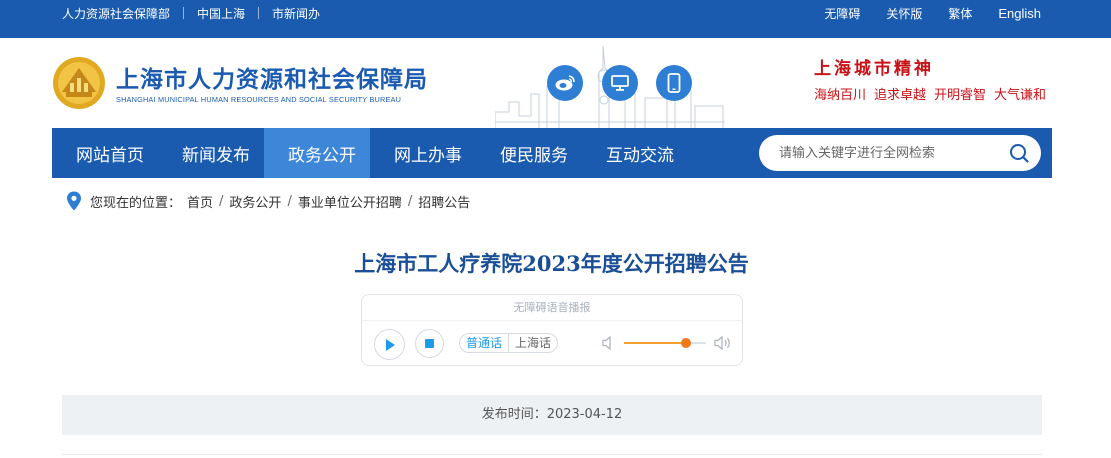 The image size is (1111, 458). Describe the element at coordinates (655, 343) in the screenshot. I see `volume-fill` at that location.